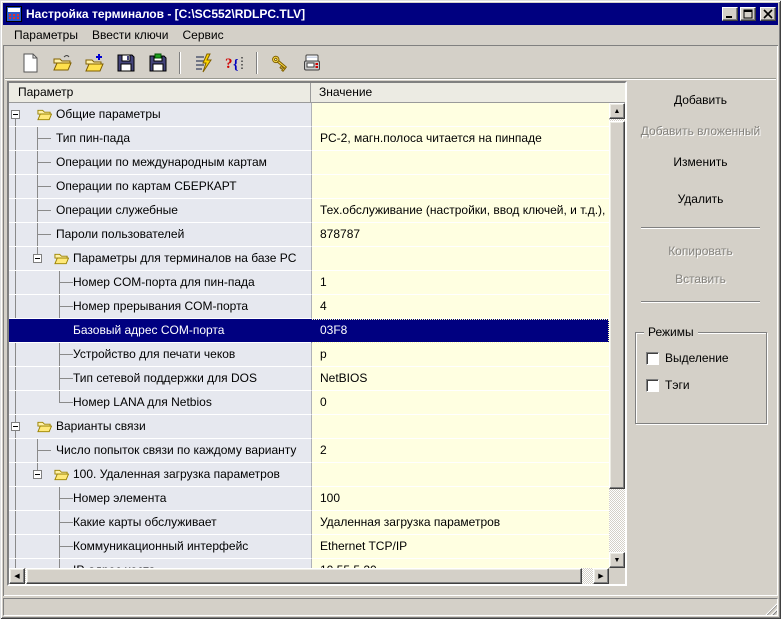 The image size is (781, 619). Describe the element at coordinates (125, 63) in the screenshot. I see `save-button` at that location.